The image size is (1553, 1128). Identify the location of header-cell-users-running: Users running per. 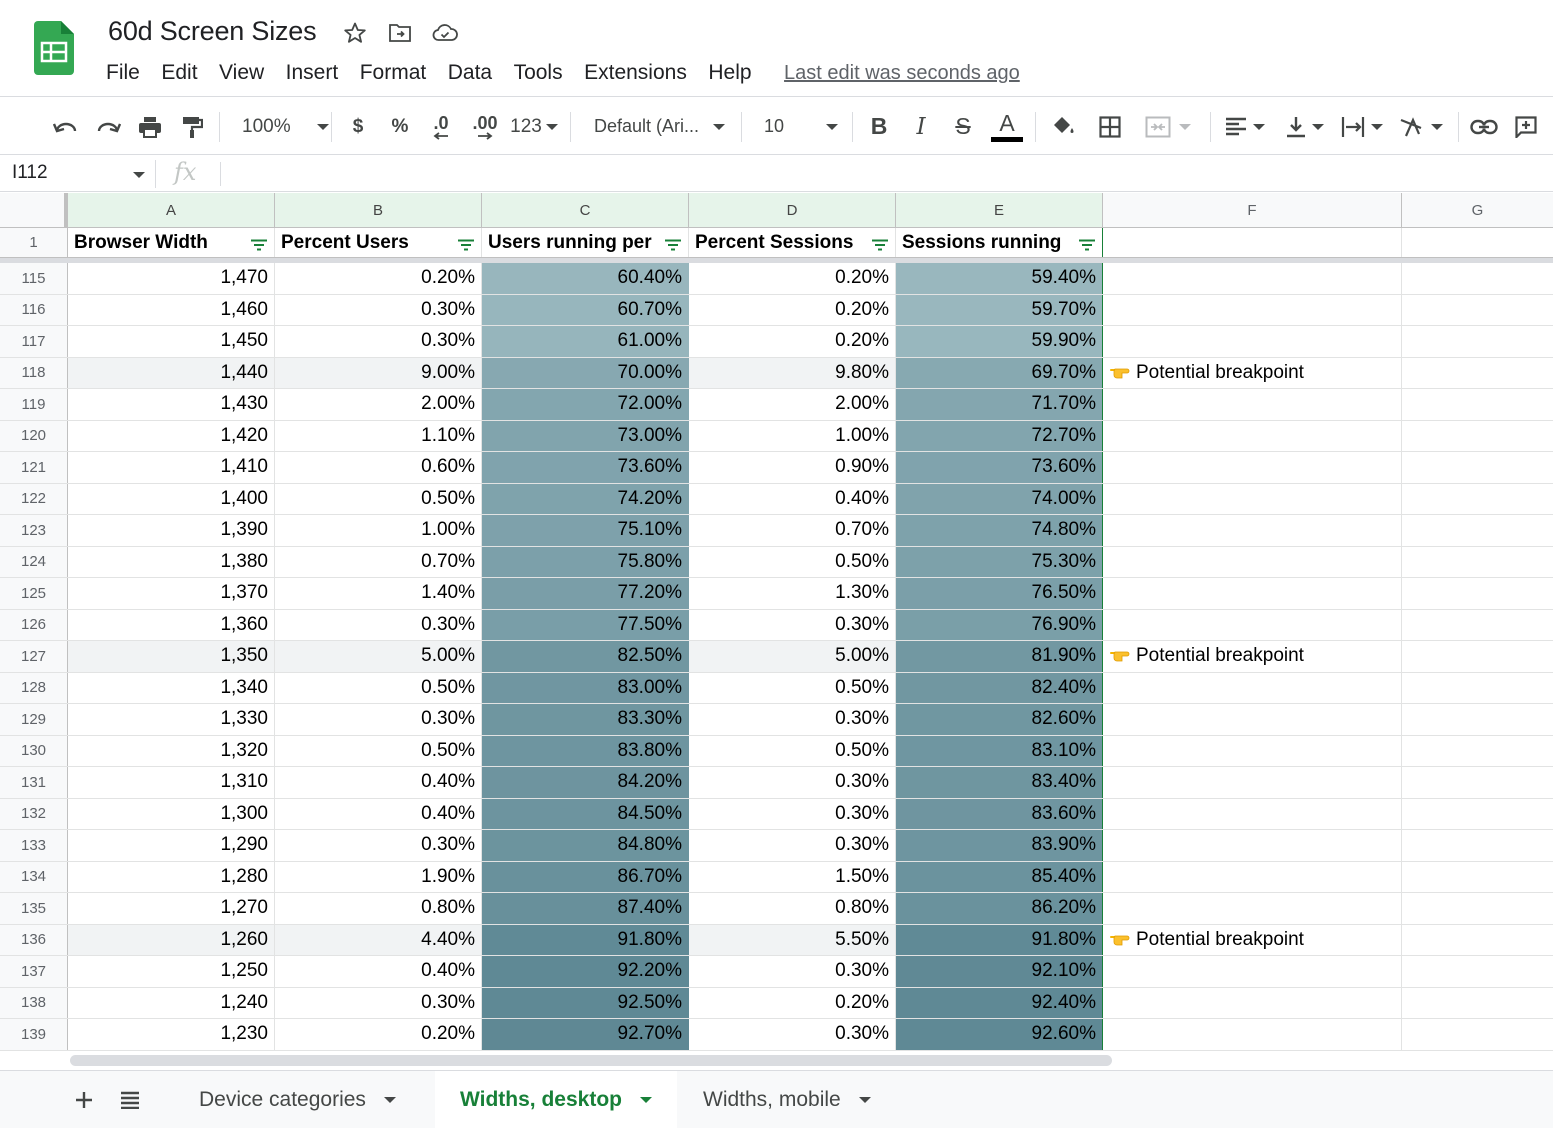
(585, 242).